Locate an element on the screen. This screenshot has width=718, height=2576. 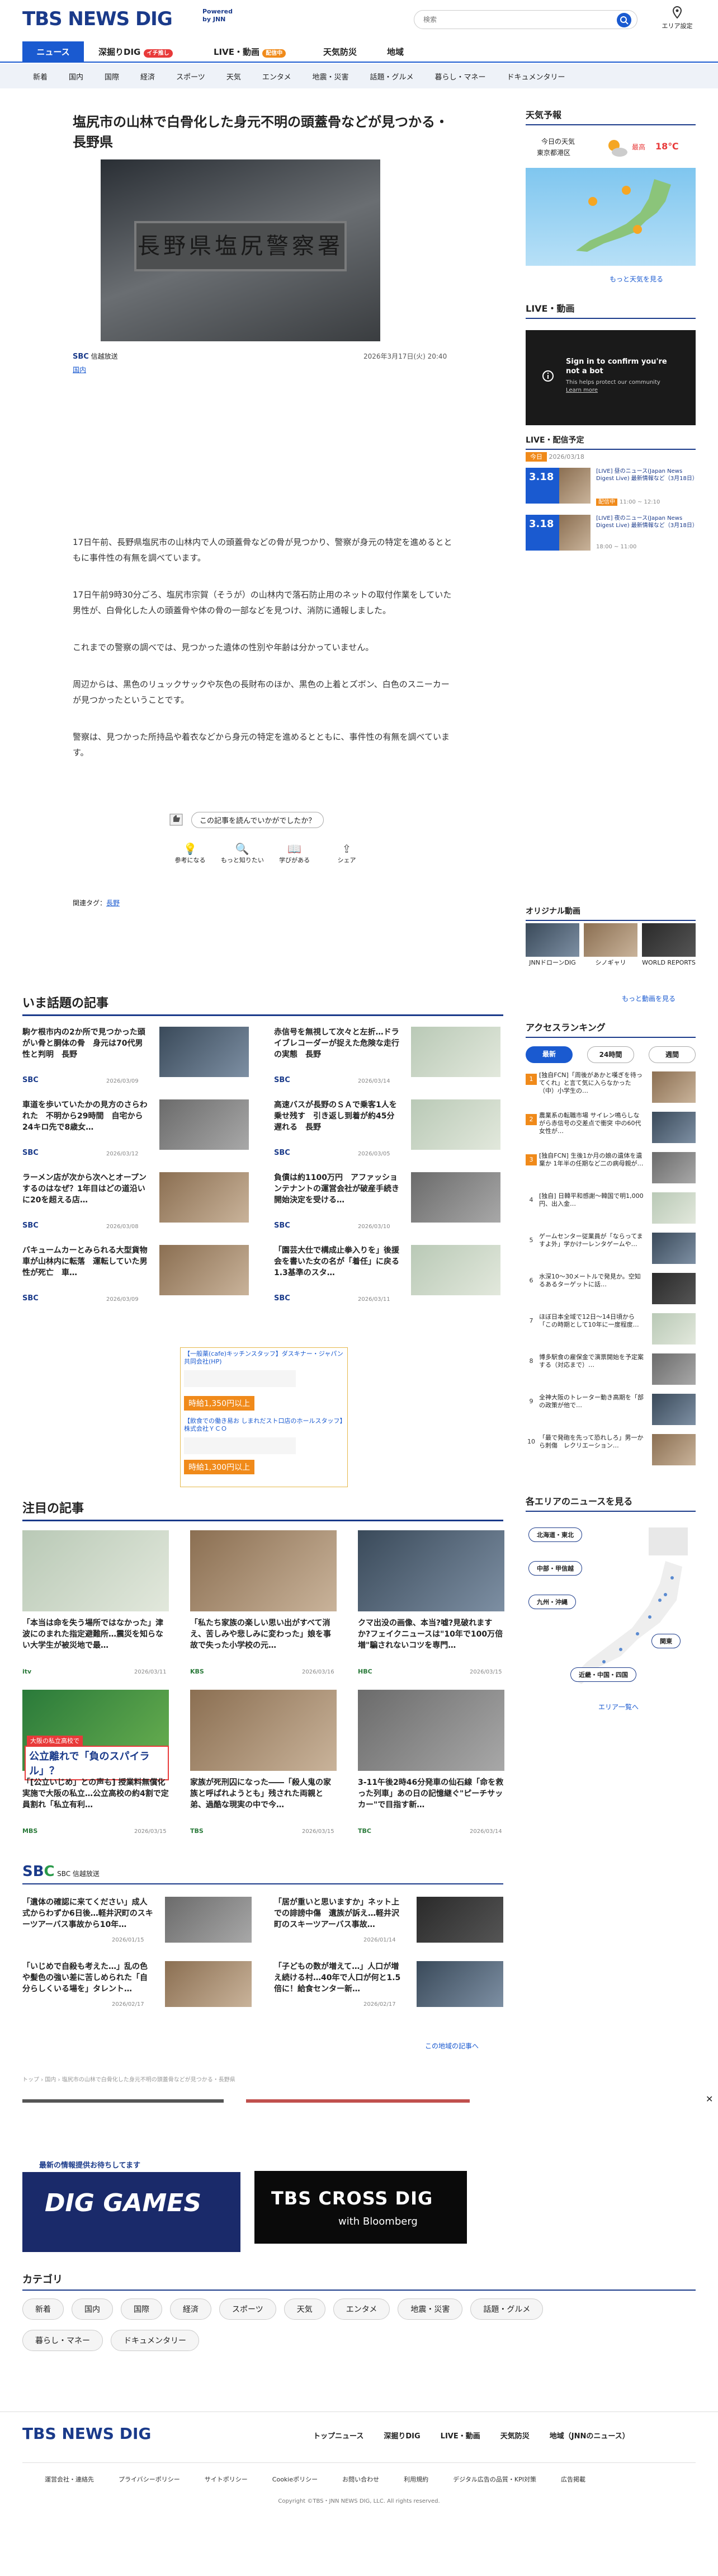
category-pill: 天気 is located at coordinates (304, 2309).